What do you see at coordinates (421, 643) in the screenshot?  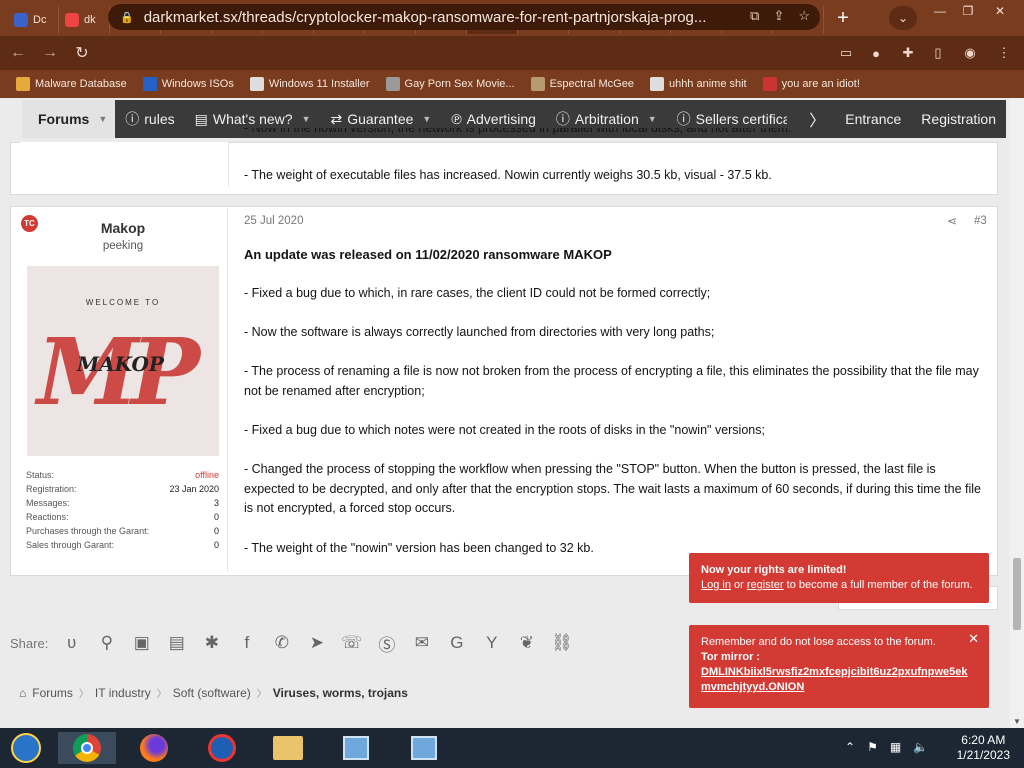 I see `email-icon: ✉` at bounding box center [421, 643].